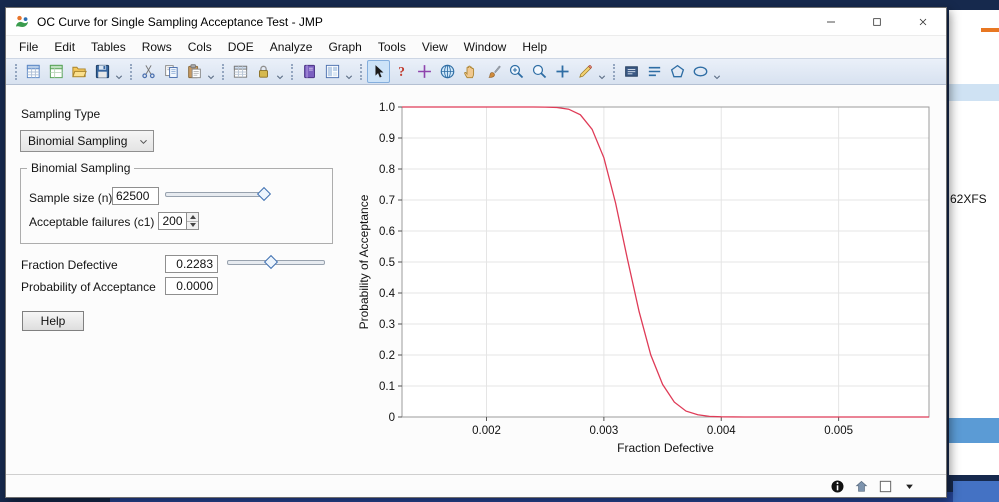 The image size is (999, 502). I want to click on close-button, so click(923, 21).